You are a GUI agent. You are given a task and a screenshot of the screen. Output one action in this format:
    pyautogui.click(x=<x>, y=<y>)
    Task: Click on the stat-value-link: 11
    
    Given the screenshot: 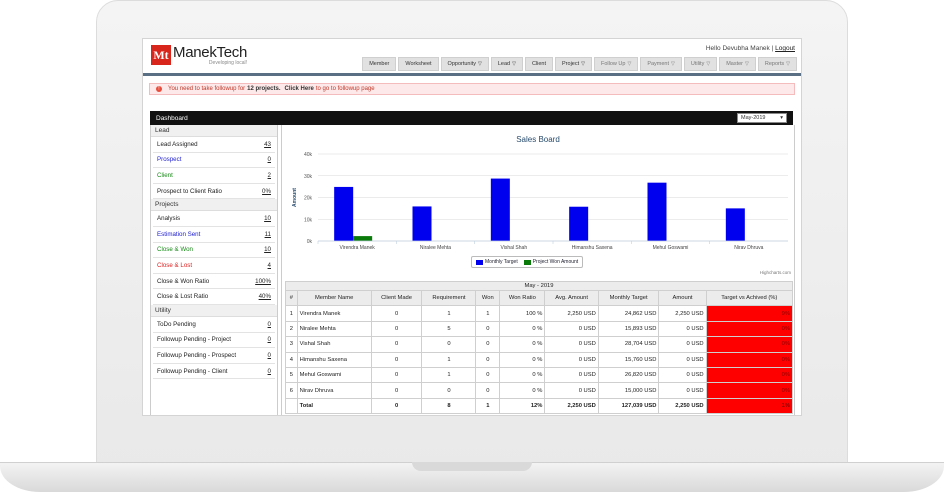 What is the action you would take?
    pyautogui.click(x=268, y=234)
    